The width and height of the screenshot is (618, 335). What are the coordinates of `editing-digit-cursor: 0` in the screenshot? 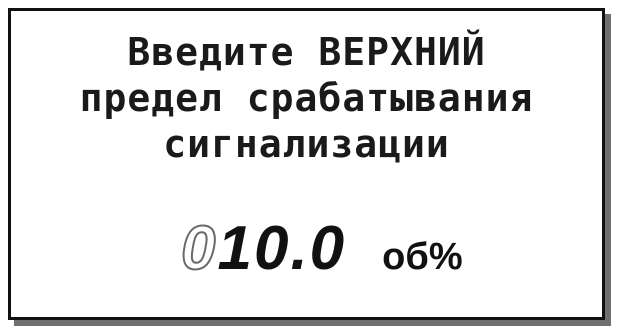 It's located at (198, 248).